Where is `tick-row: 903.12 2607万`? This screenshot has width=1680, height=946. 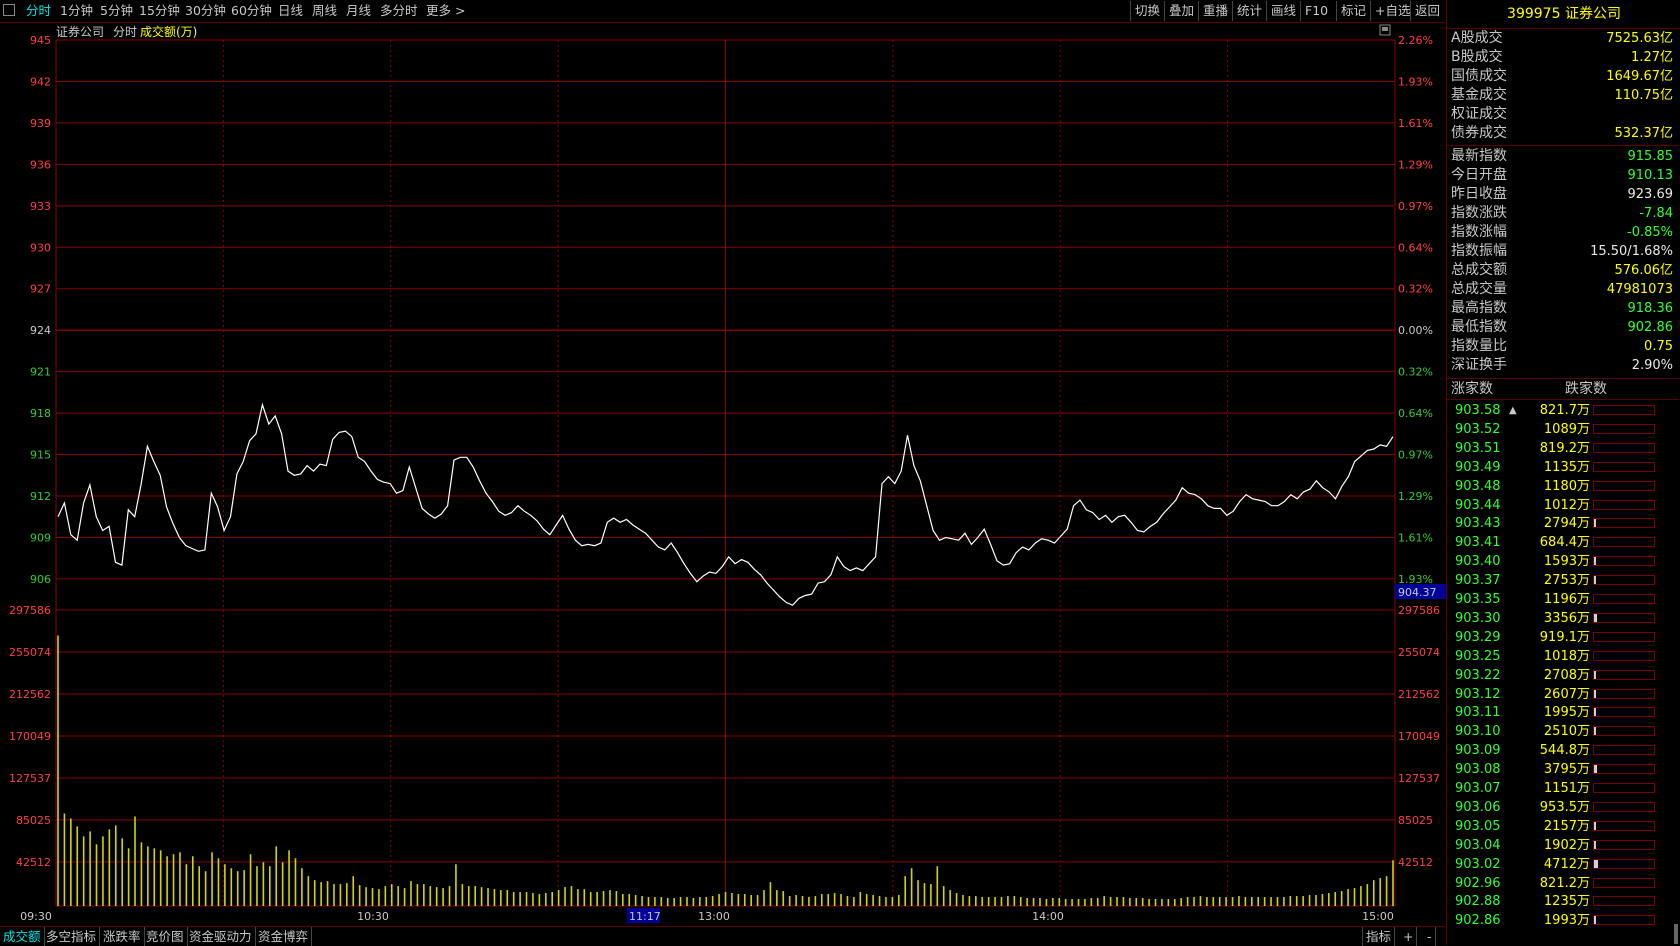
tick-row: 903.12 2607万 is located at coordinates (1563, 694).